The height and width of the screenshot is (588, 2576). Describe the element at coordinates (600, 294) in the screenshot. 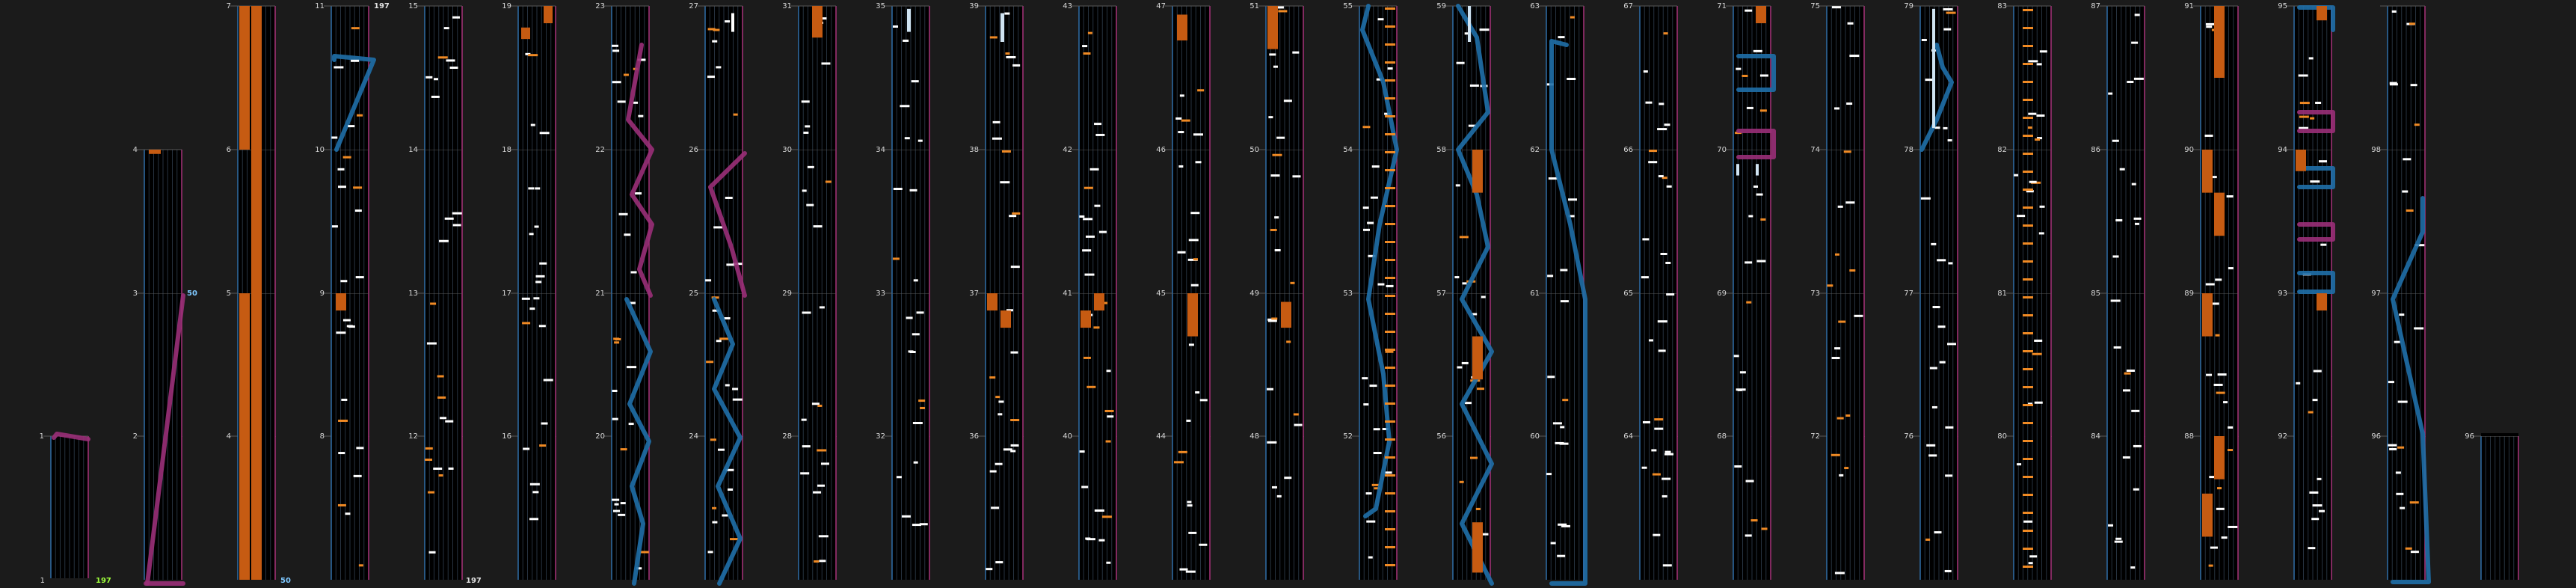

I see `measure-number: 21` at that location.